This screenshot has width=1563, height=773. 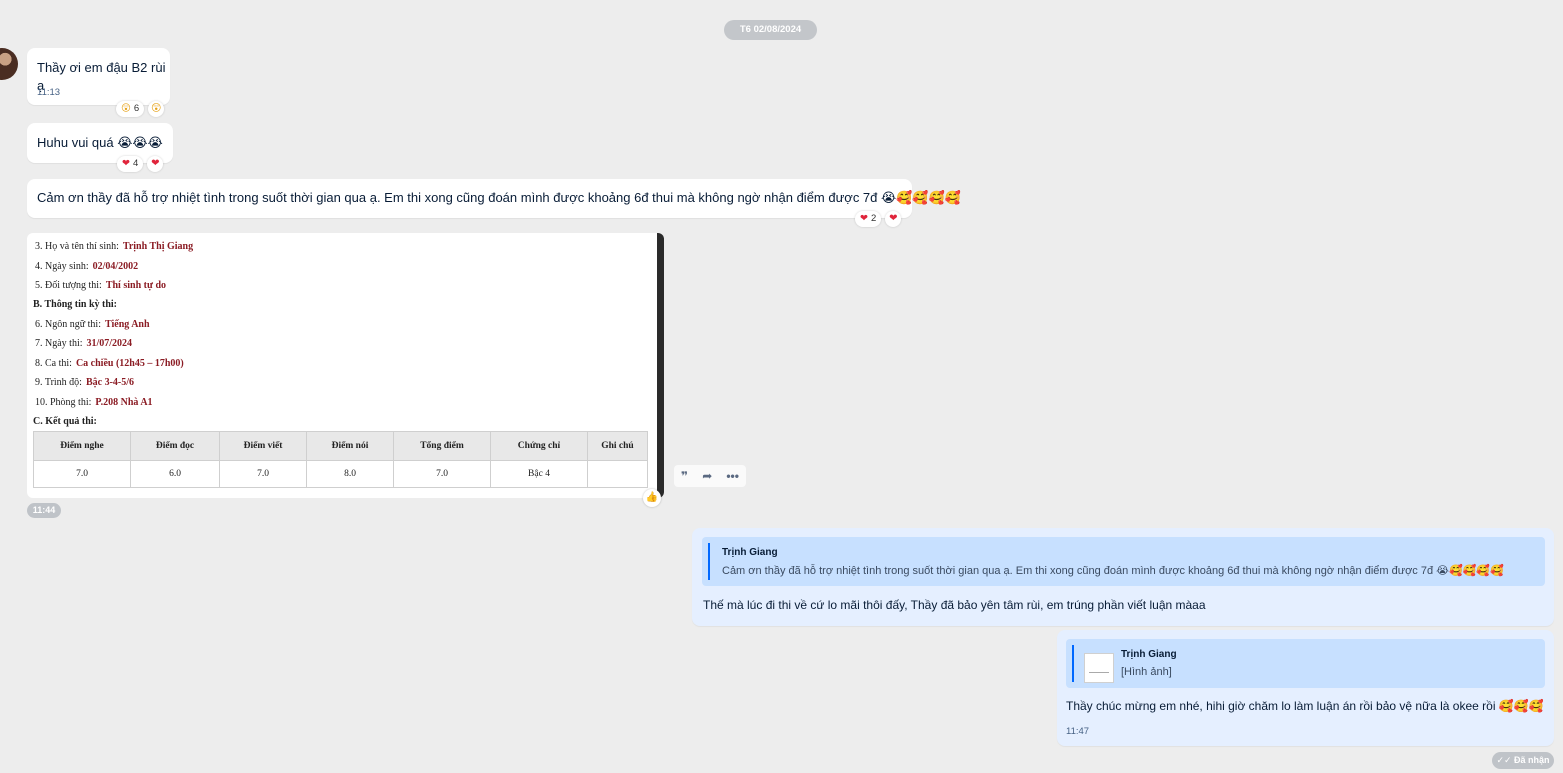 I want to click on reaction-group: ❤ 4 ❤, so click(x=140, y=164).